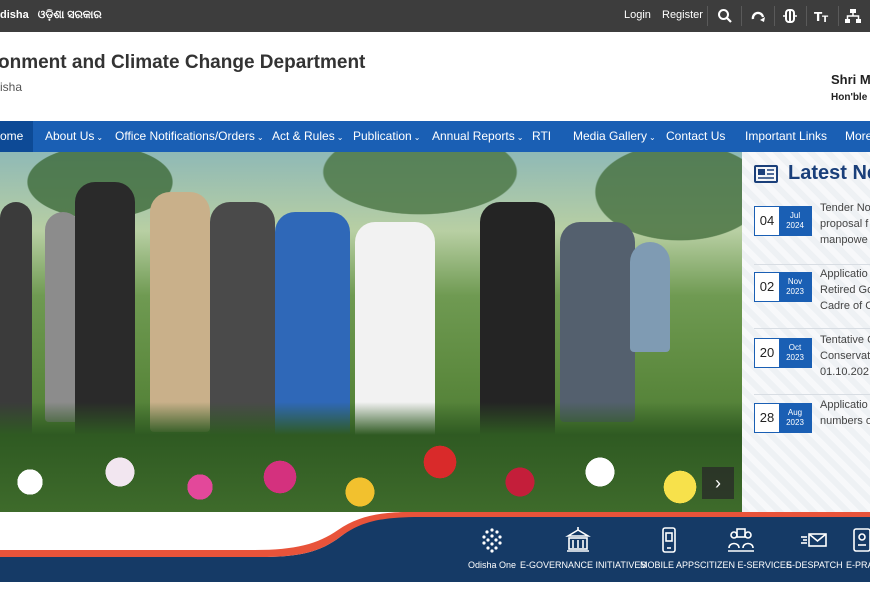 The height and width of the screenshot is (600, 870). I want to click on news-text: Tender No proposal f manpowe, so click(845, 224).